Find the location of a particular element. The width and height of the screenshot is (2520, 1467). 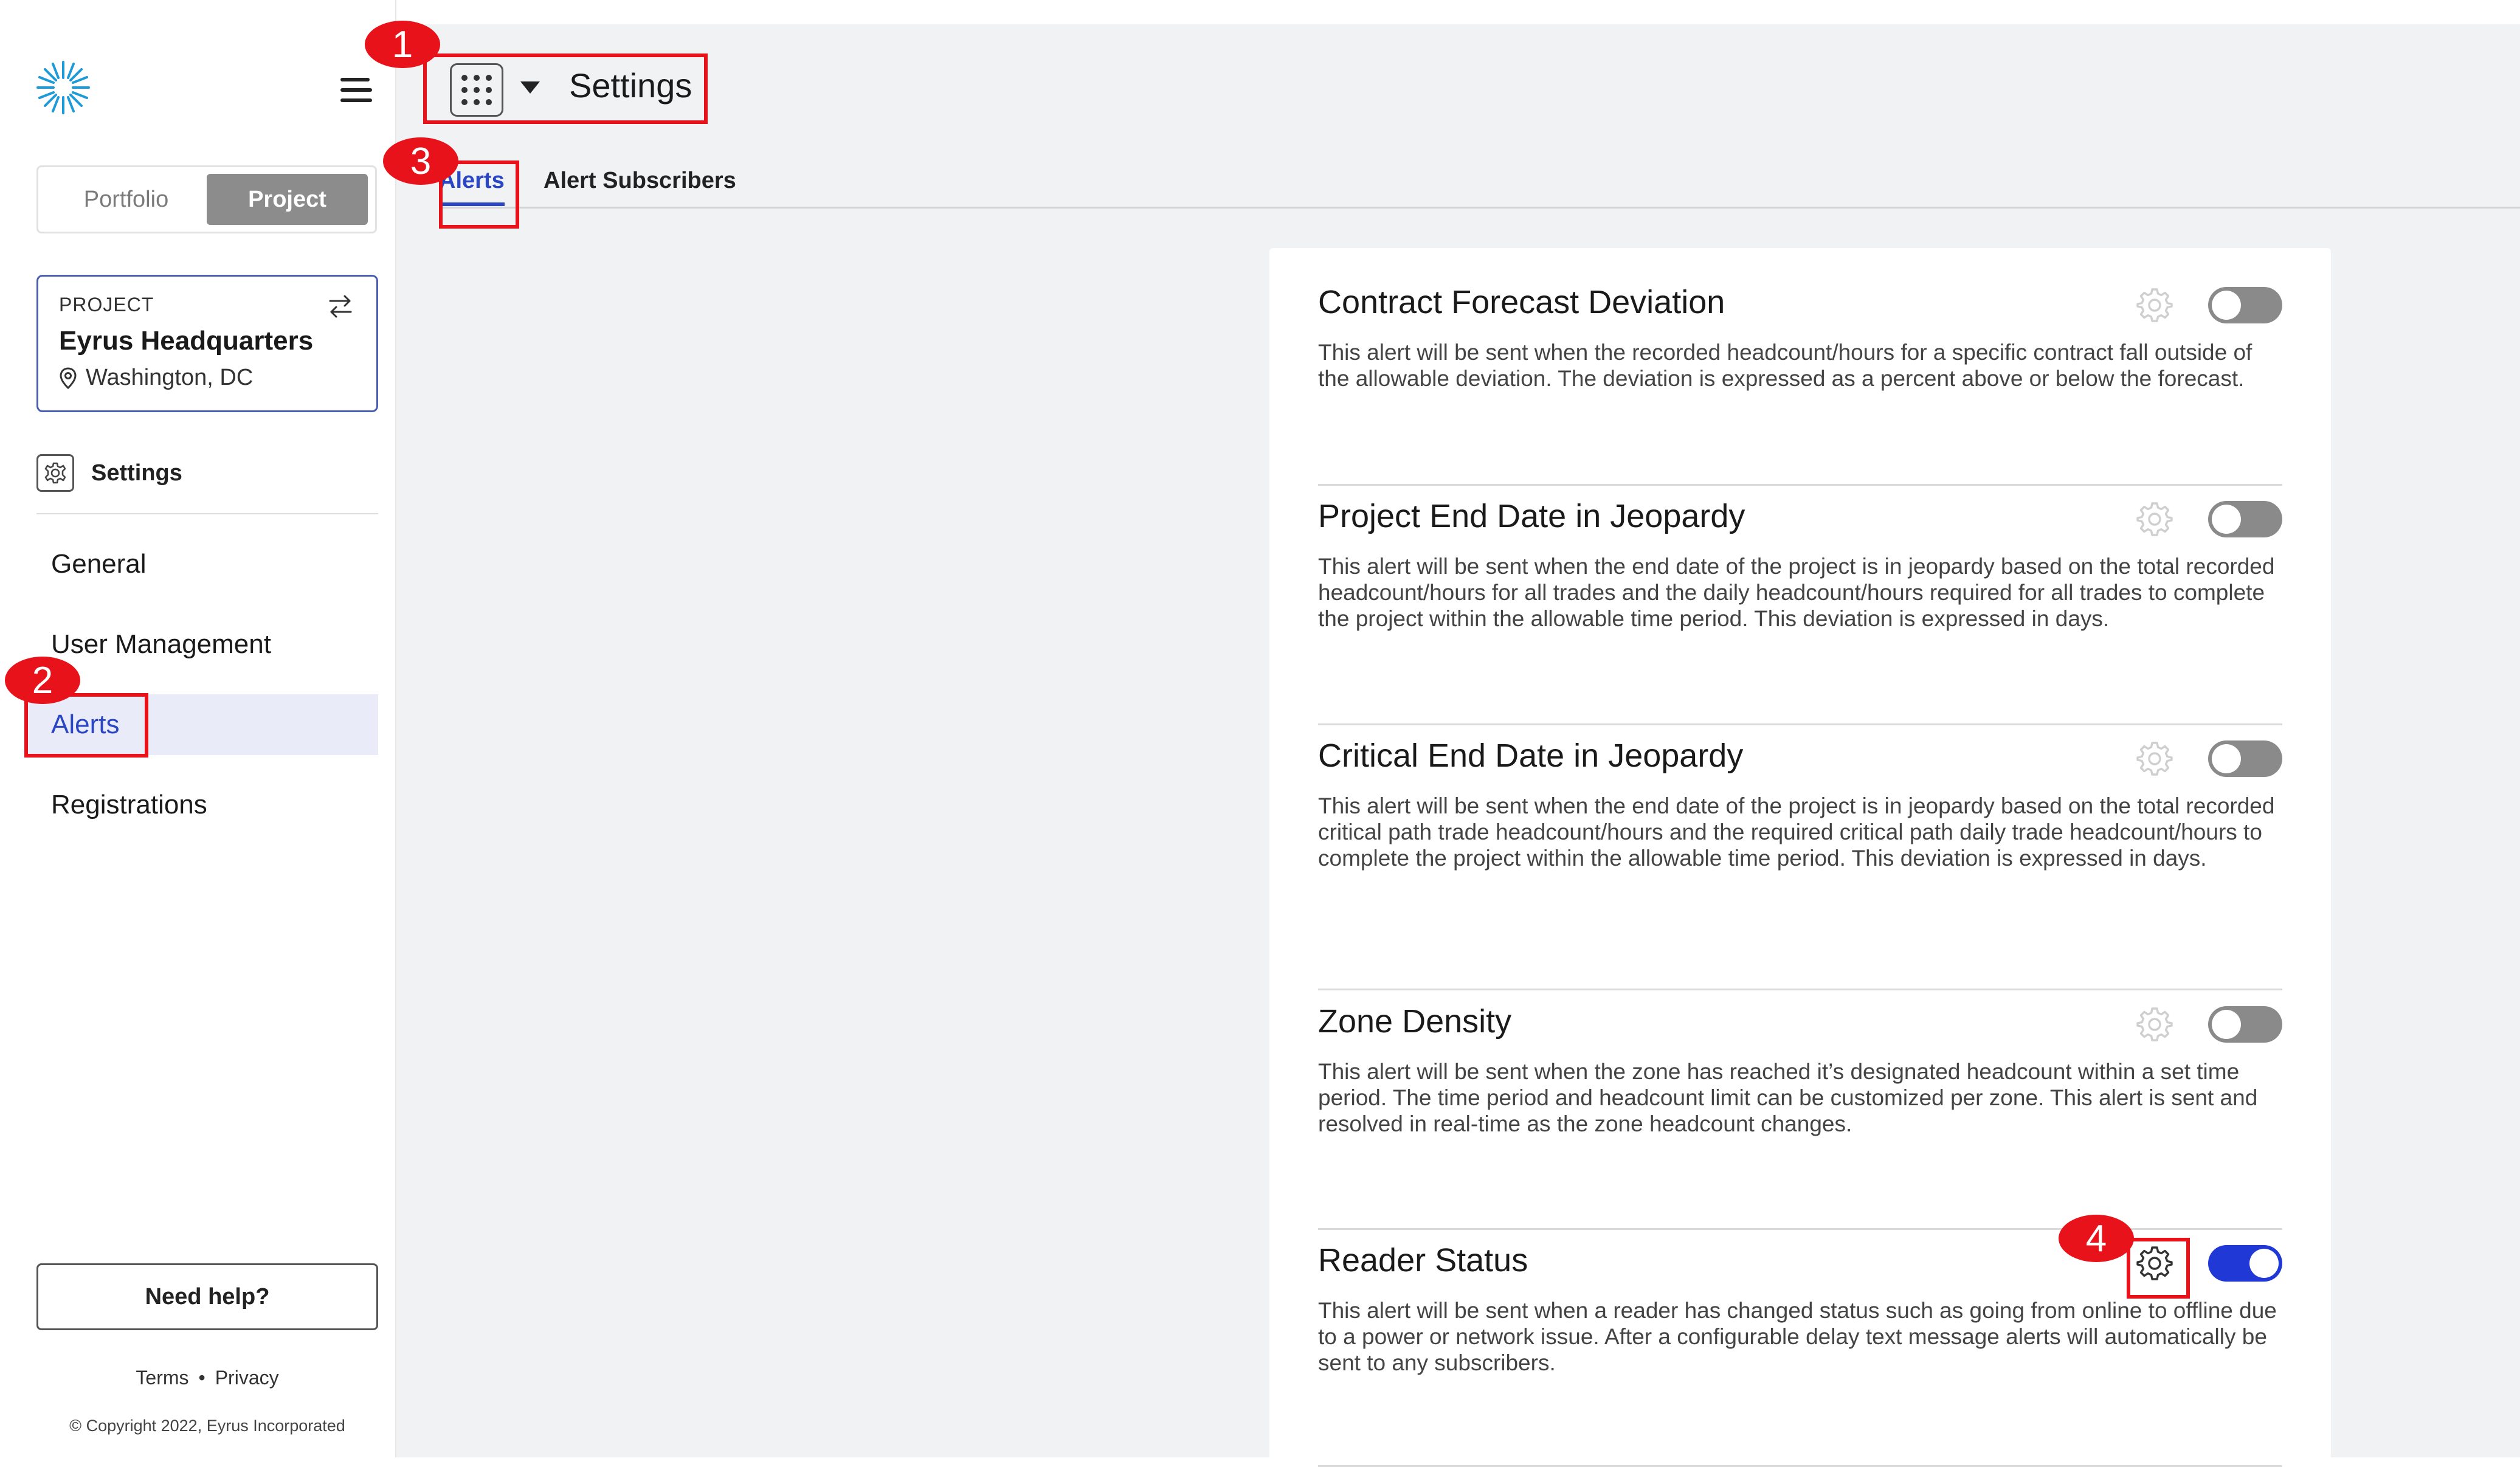

annotation-badge-4: 4 is located at coordinates (2096, 1238).